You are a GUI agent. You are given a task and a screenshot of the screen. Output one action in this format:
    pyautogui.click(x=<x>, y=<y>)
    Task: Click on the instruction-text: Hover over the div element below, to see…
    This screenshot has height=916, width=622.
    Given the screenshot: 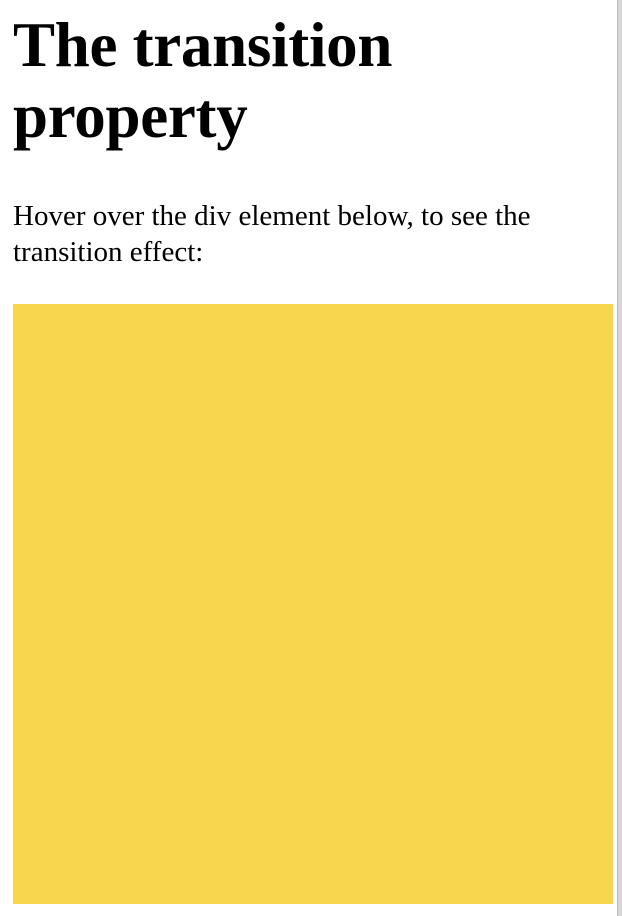 What is the action you would take?
    pyautogui.click(x=272, y=234)
    